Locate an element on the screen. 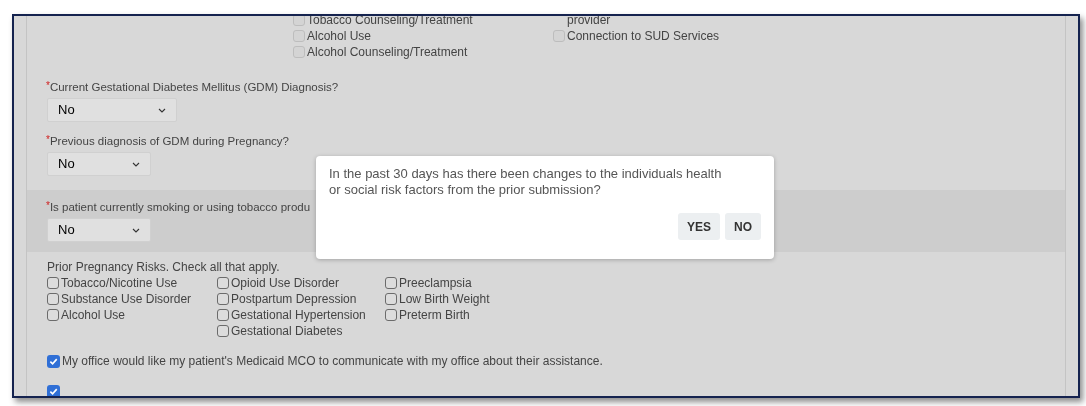 The width and height of the screenshot is (1086, 406). dialog-button: NO is located at coordinates (743, 226).